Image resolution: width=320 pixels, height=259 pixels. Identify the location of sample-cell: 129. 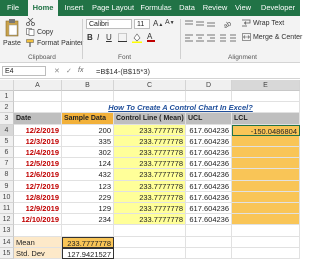
(88, 209).